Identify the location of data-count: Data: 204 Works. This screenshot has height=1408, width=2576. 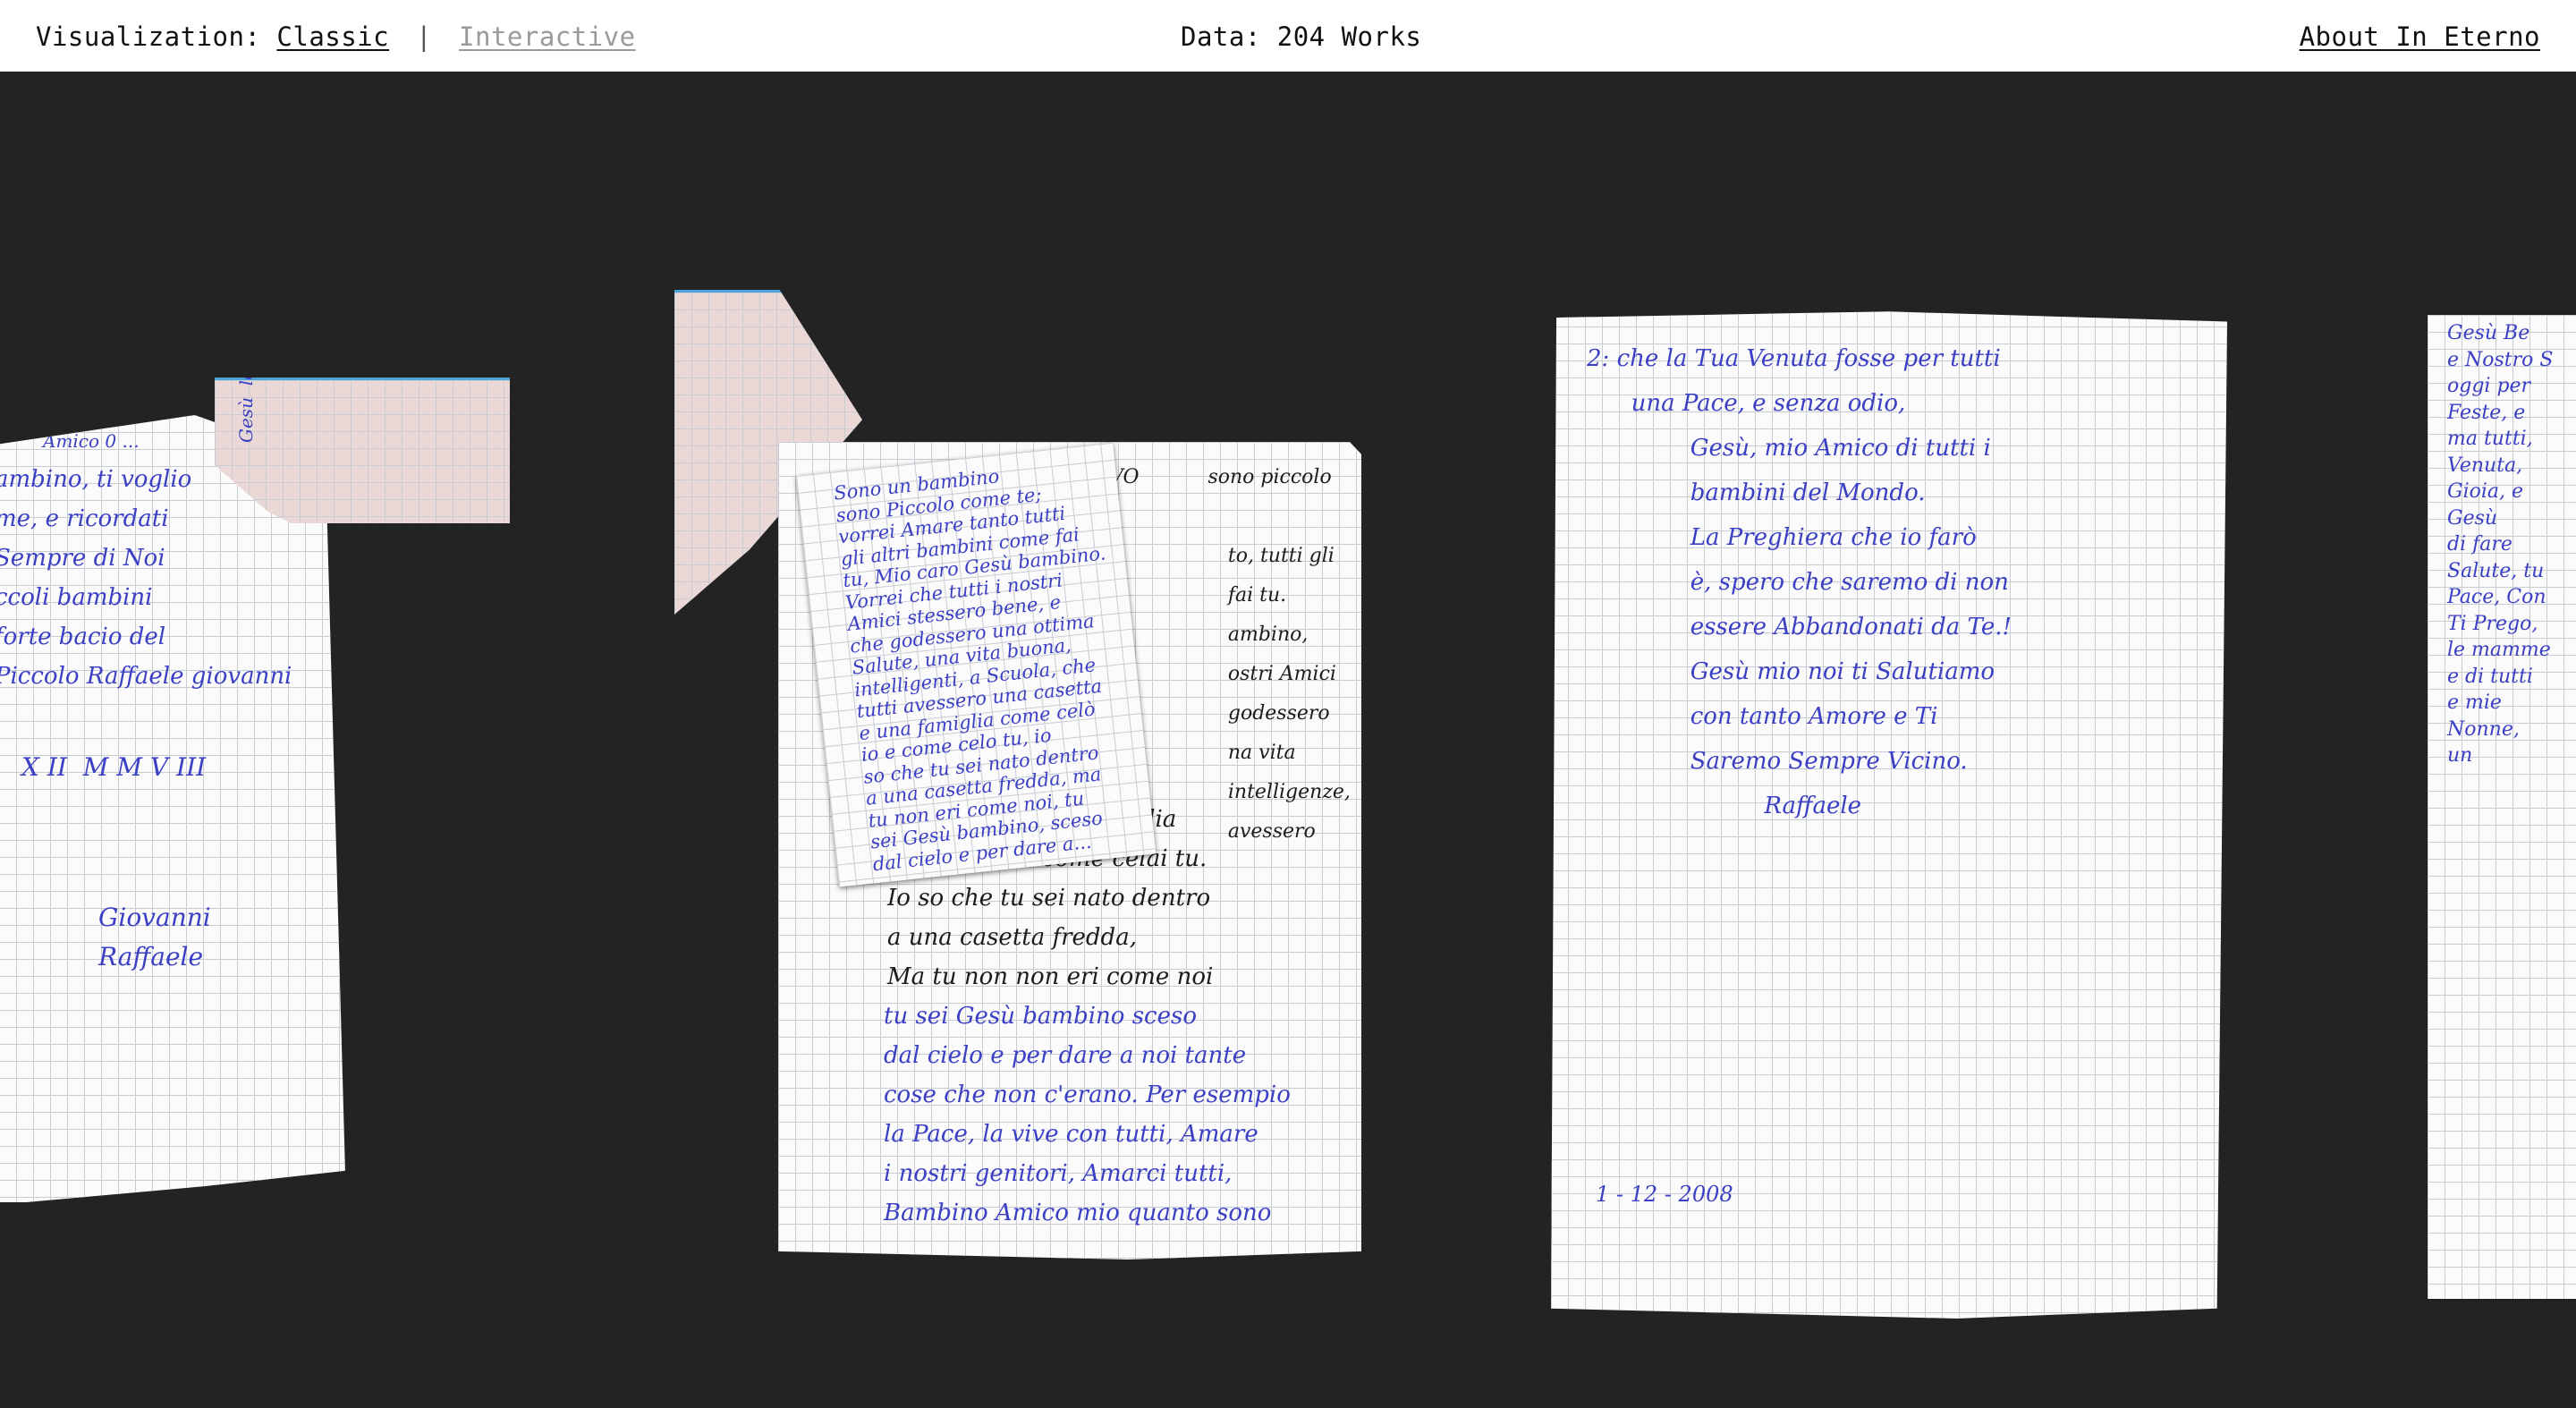
(1301, 36).